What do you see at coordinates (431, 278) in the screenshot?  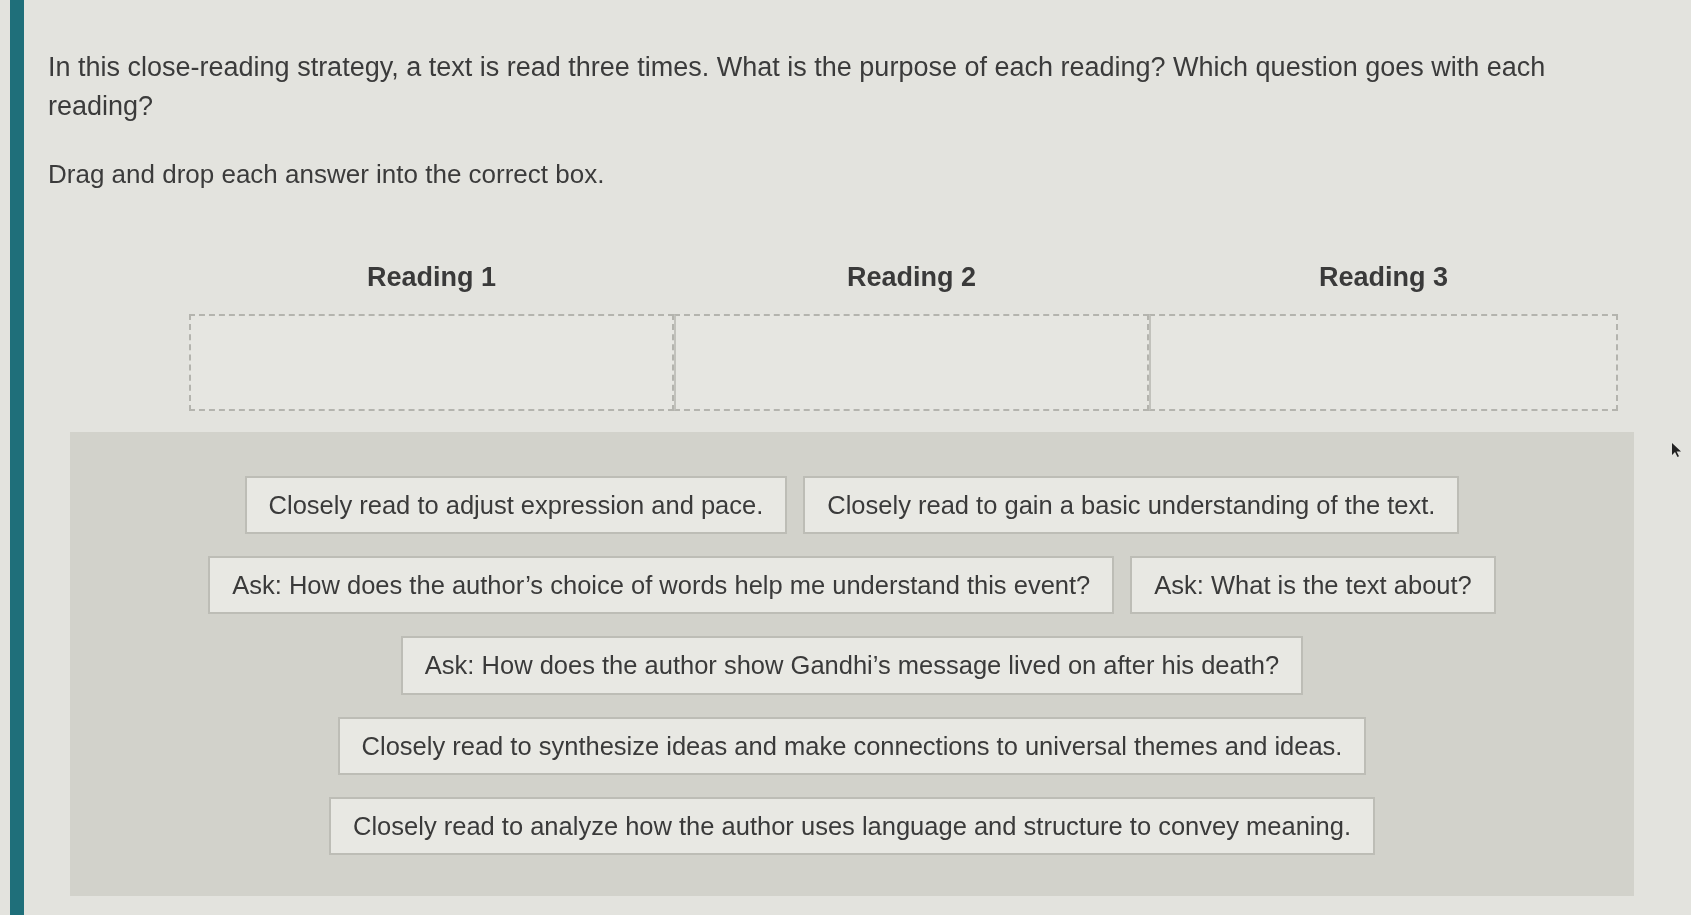 I see `column-heading: Reading 1` at bounding box center [431, 278].